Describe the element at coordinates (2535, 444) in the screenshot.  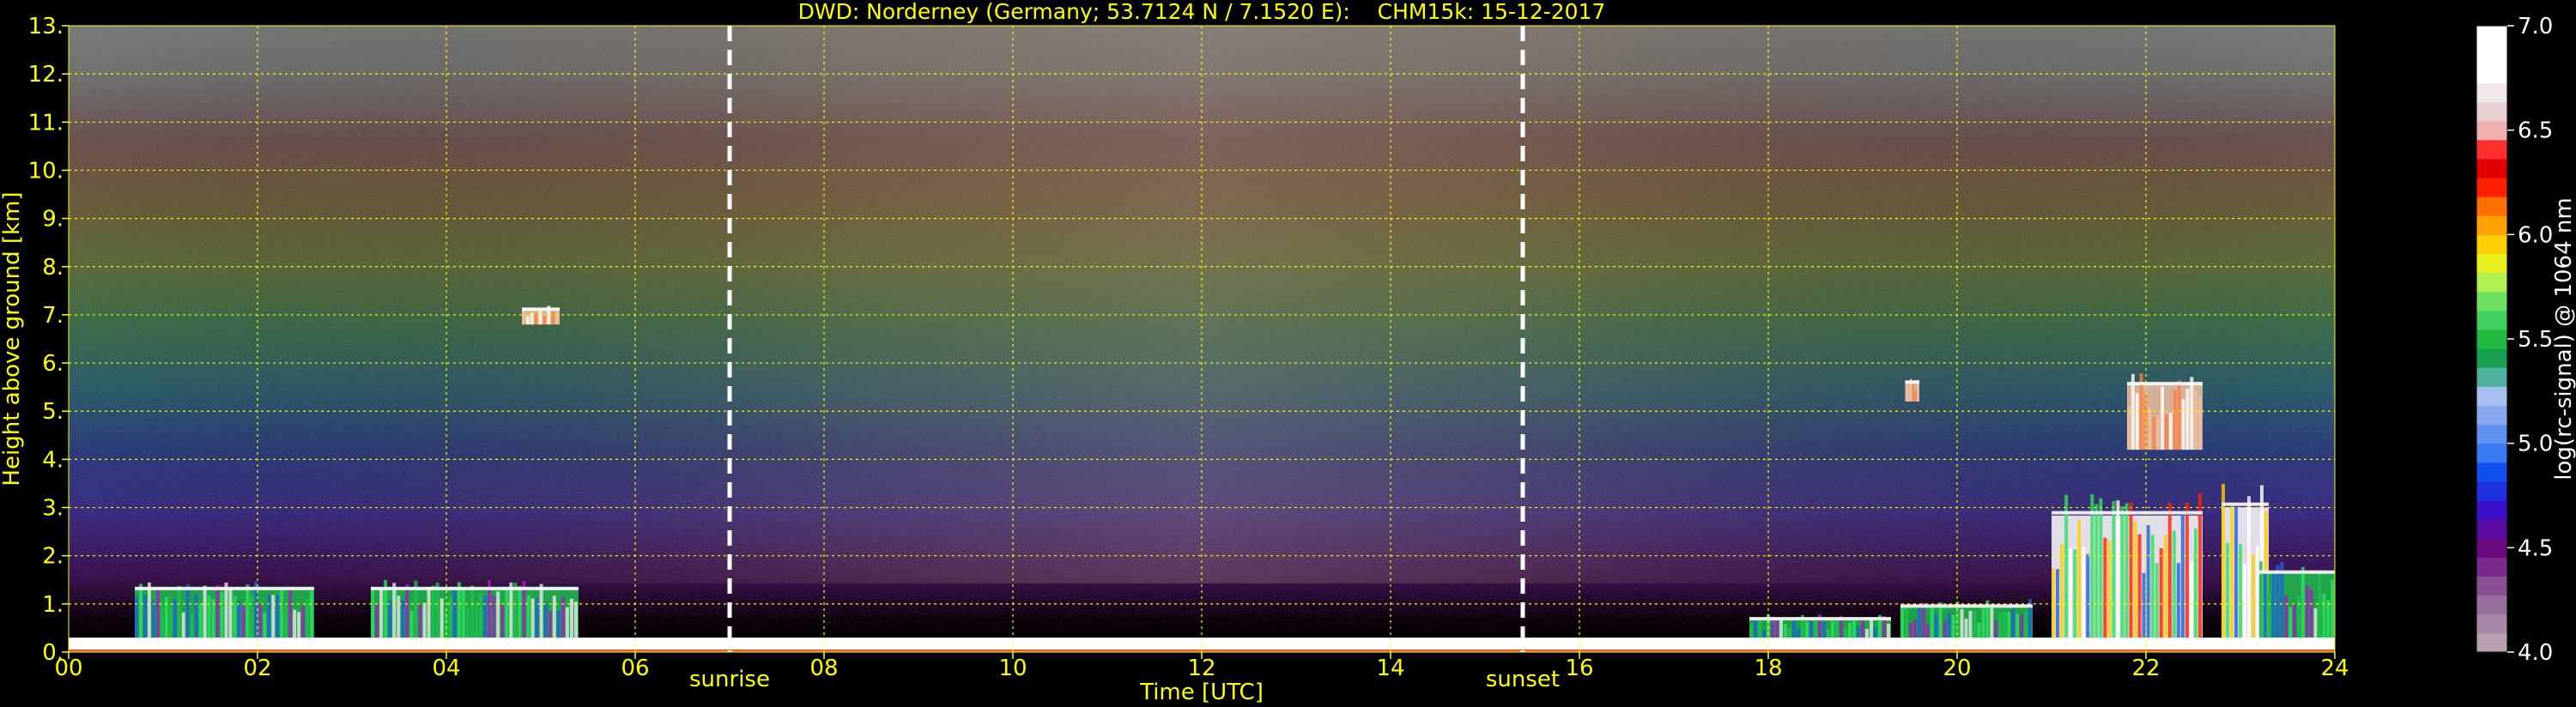
I see `colorbar-tick-label: 5.0` at that location.